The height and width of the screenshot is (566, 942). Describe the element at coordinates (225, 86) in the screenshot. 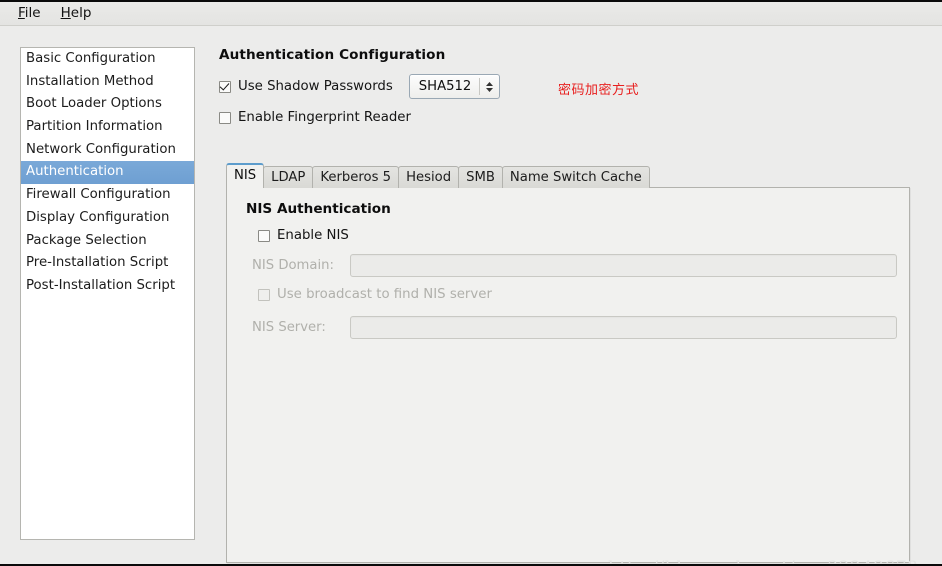

I see `shadow-passwords-checkbox` at that location.